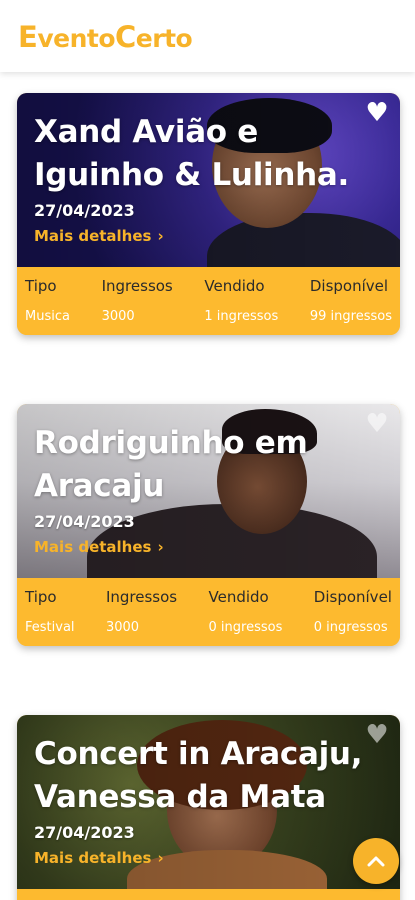 The width and height of the screenshot is (415, 900). I want to click on event-title: Rodriguinho em Aracaju, so click(171, 464).